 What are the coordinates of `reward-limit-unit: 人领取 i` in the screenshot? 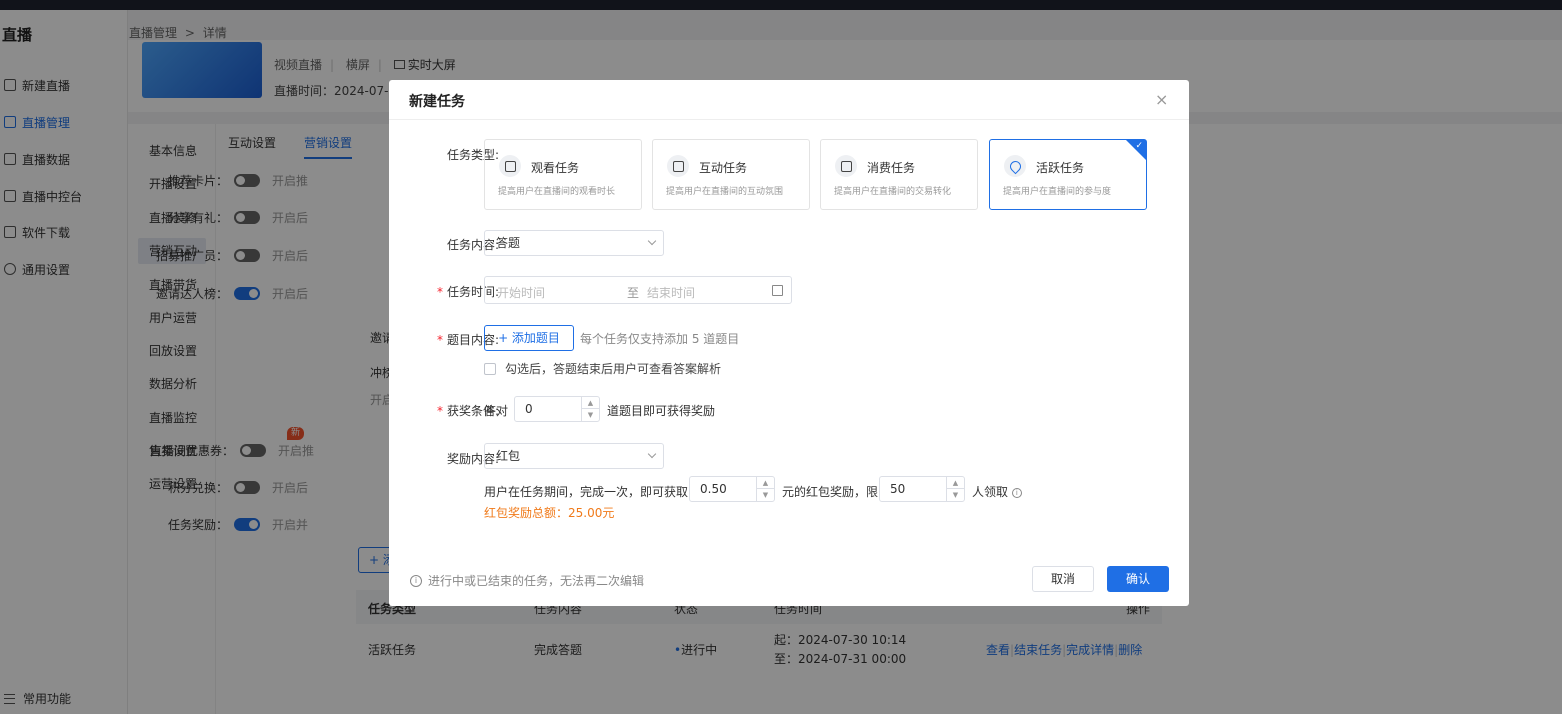 It's located at (997, 491).